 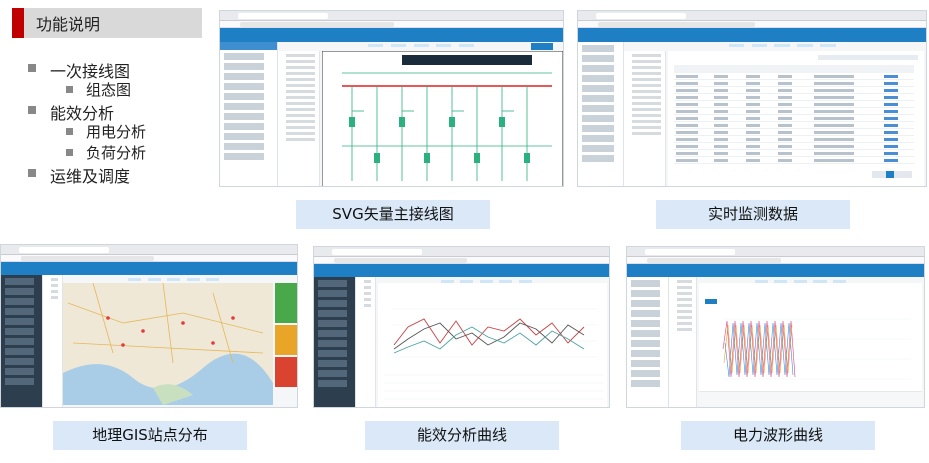 I want to click on outline-item: 运维及调度, so click(x=120, y=174).